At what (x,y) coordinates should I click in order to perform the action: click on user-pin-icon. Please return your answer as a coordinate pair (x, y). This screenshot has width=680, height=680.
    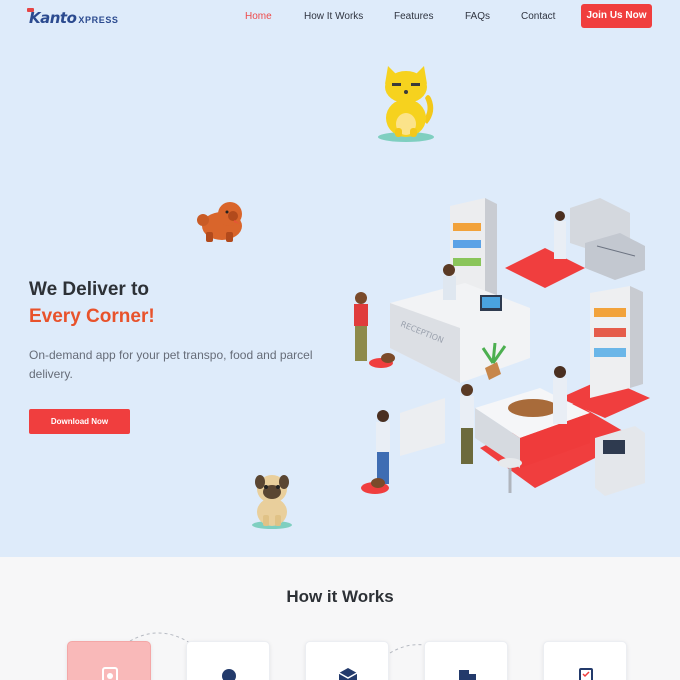
    Looking at the image, I should click on (229, 674).